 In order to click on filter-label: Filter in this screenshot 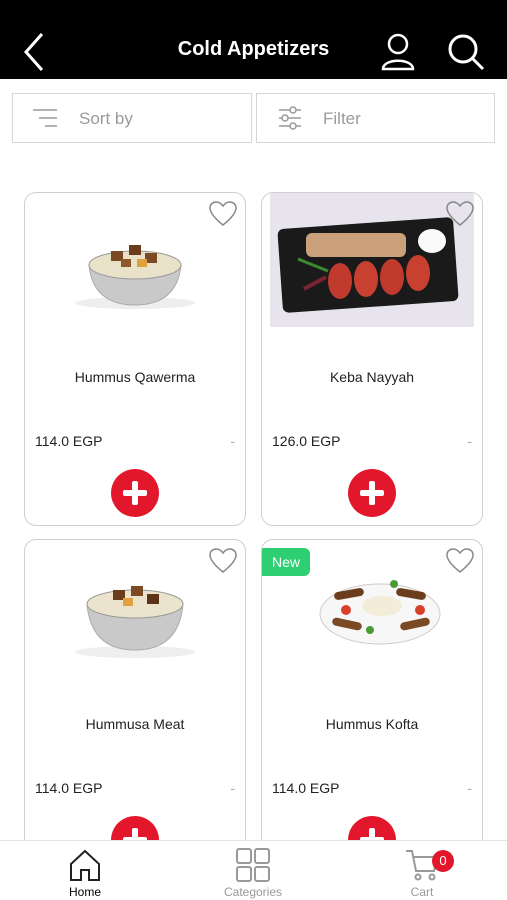, I will do `click(342, 118)`.